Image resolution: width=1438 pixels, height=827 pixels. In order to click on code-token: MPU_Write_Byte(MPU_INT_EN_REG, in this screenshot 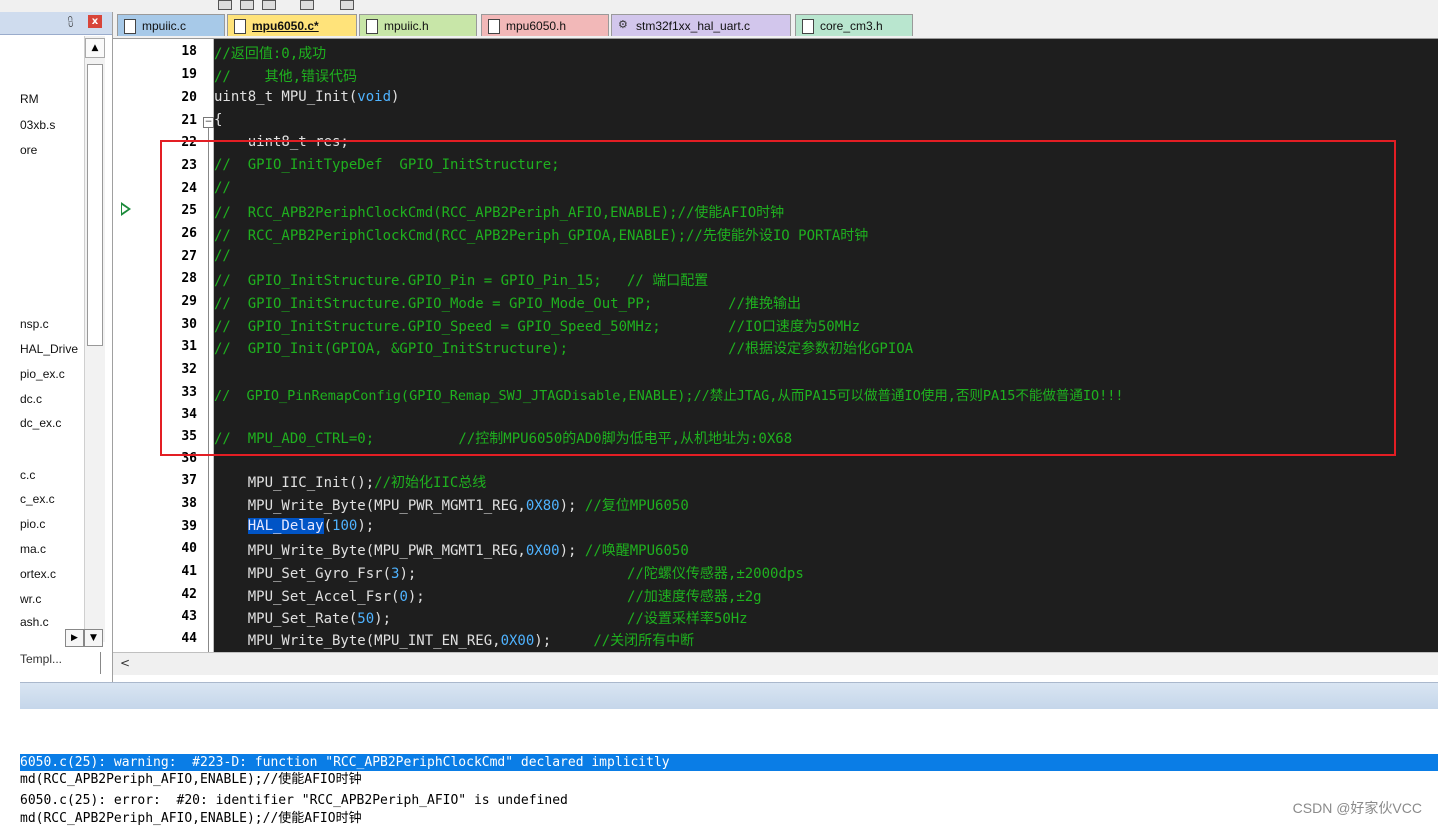, I will do `click(357, 641)`.